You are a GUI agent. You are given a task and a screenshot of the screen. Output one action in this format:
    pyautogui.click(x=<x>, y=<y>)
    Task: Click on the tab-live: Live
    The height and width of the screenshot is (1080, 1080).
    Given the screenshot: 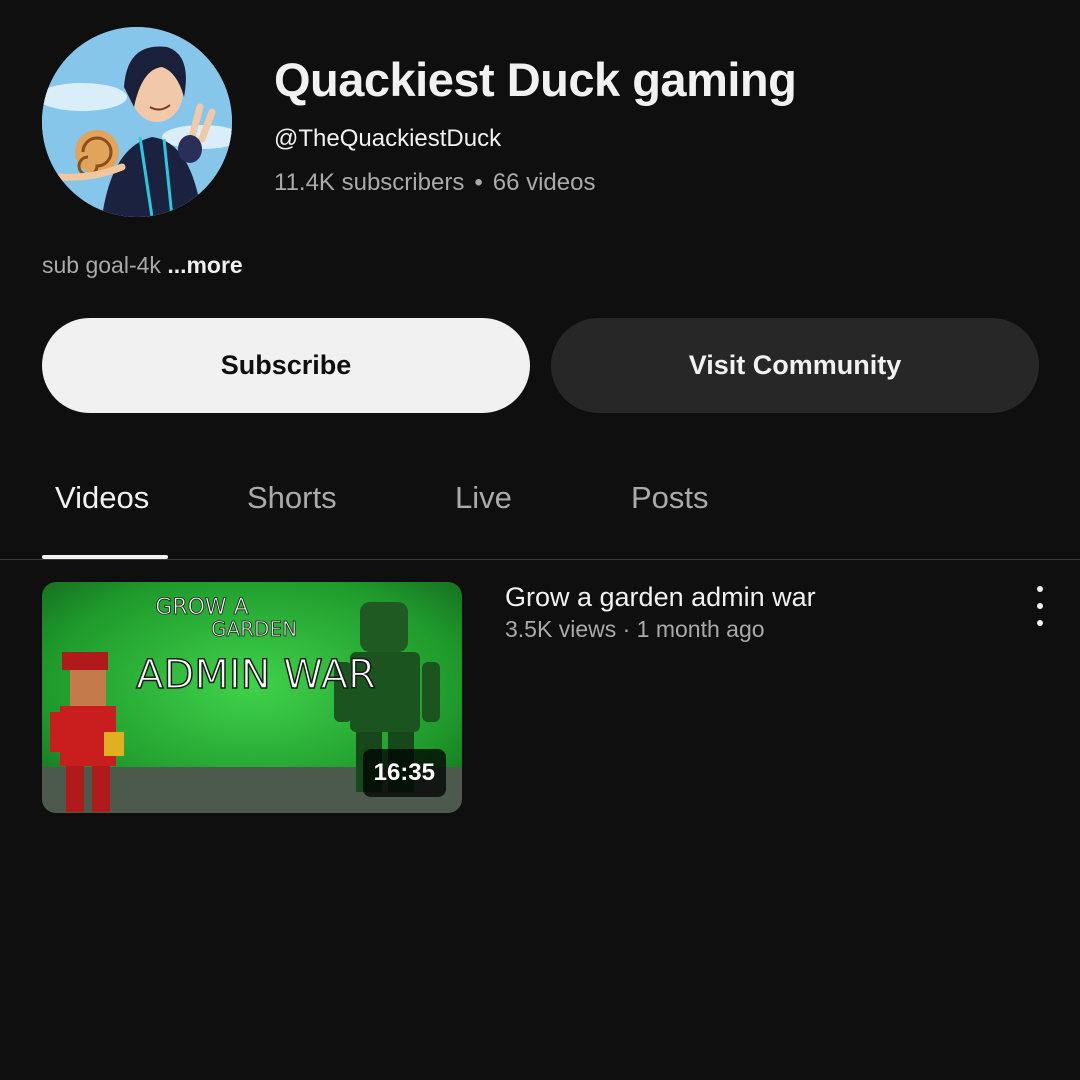 What is the action you would take?
    pyautogui.click(x=483, y=498)
    